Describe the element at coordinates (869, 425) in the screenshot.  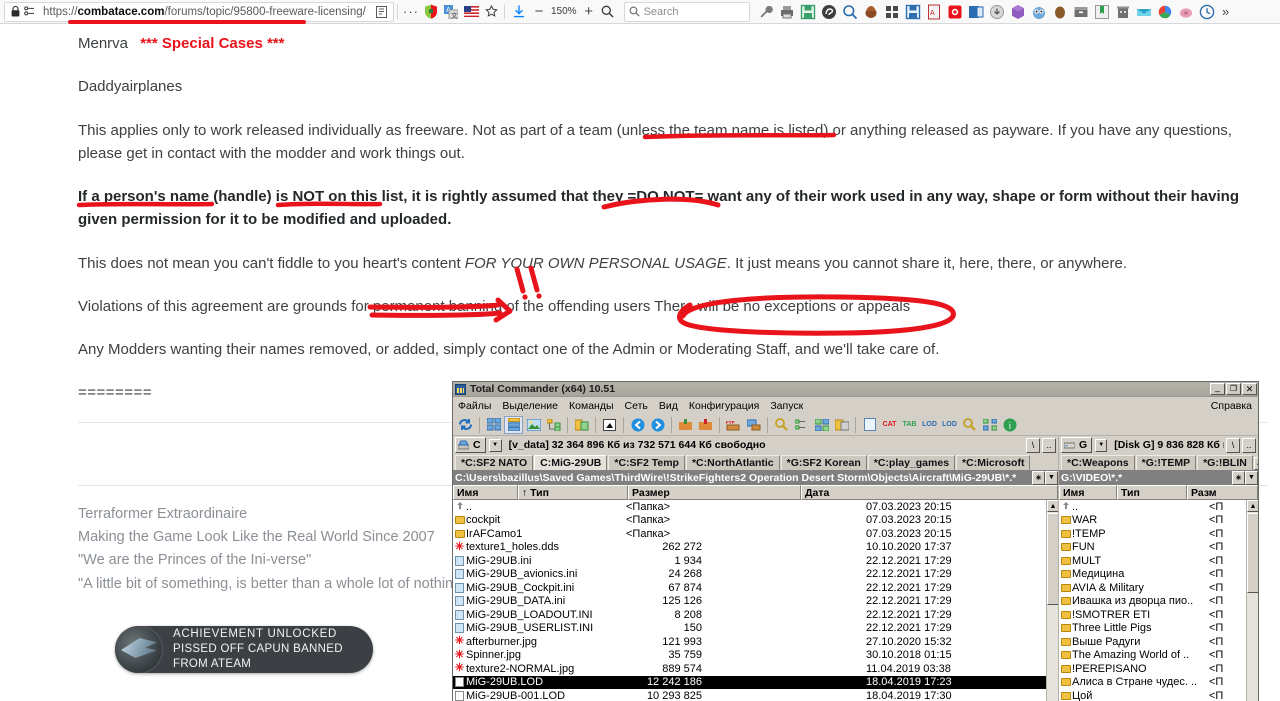
I see `notepad-icon` at that location.